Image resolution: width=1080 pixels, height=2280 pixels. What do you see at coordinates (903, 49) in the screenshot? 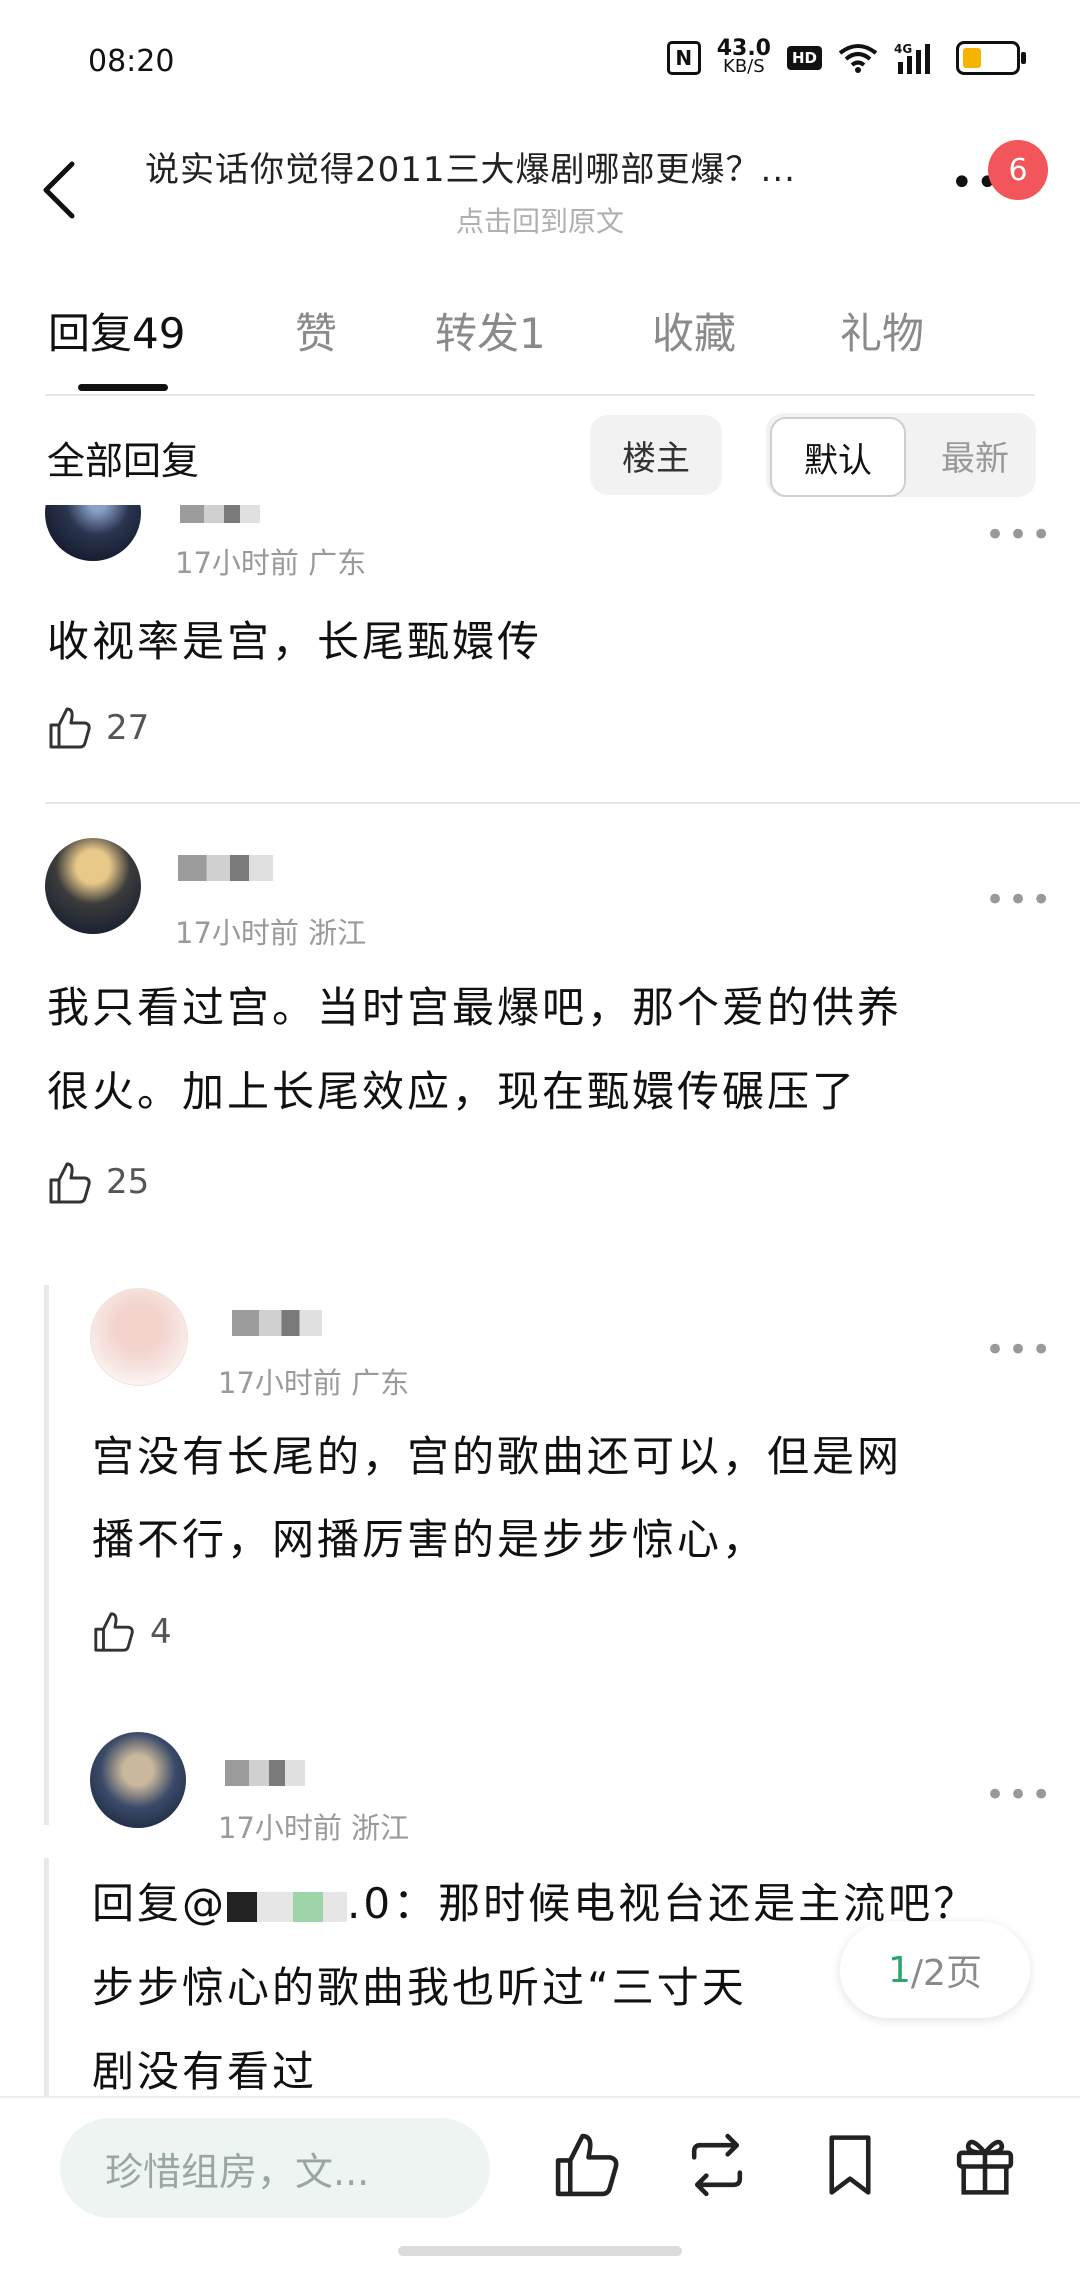
I see `svg-text: 4G` at bounding box center [903, 49].